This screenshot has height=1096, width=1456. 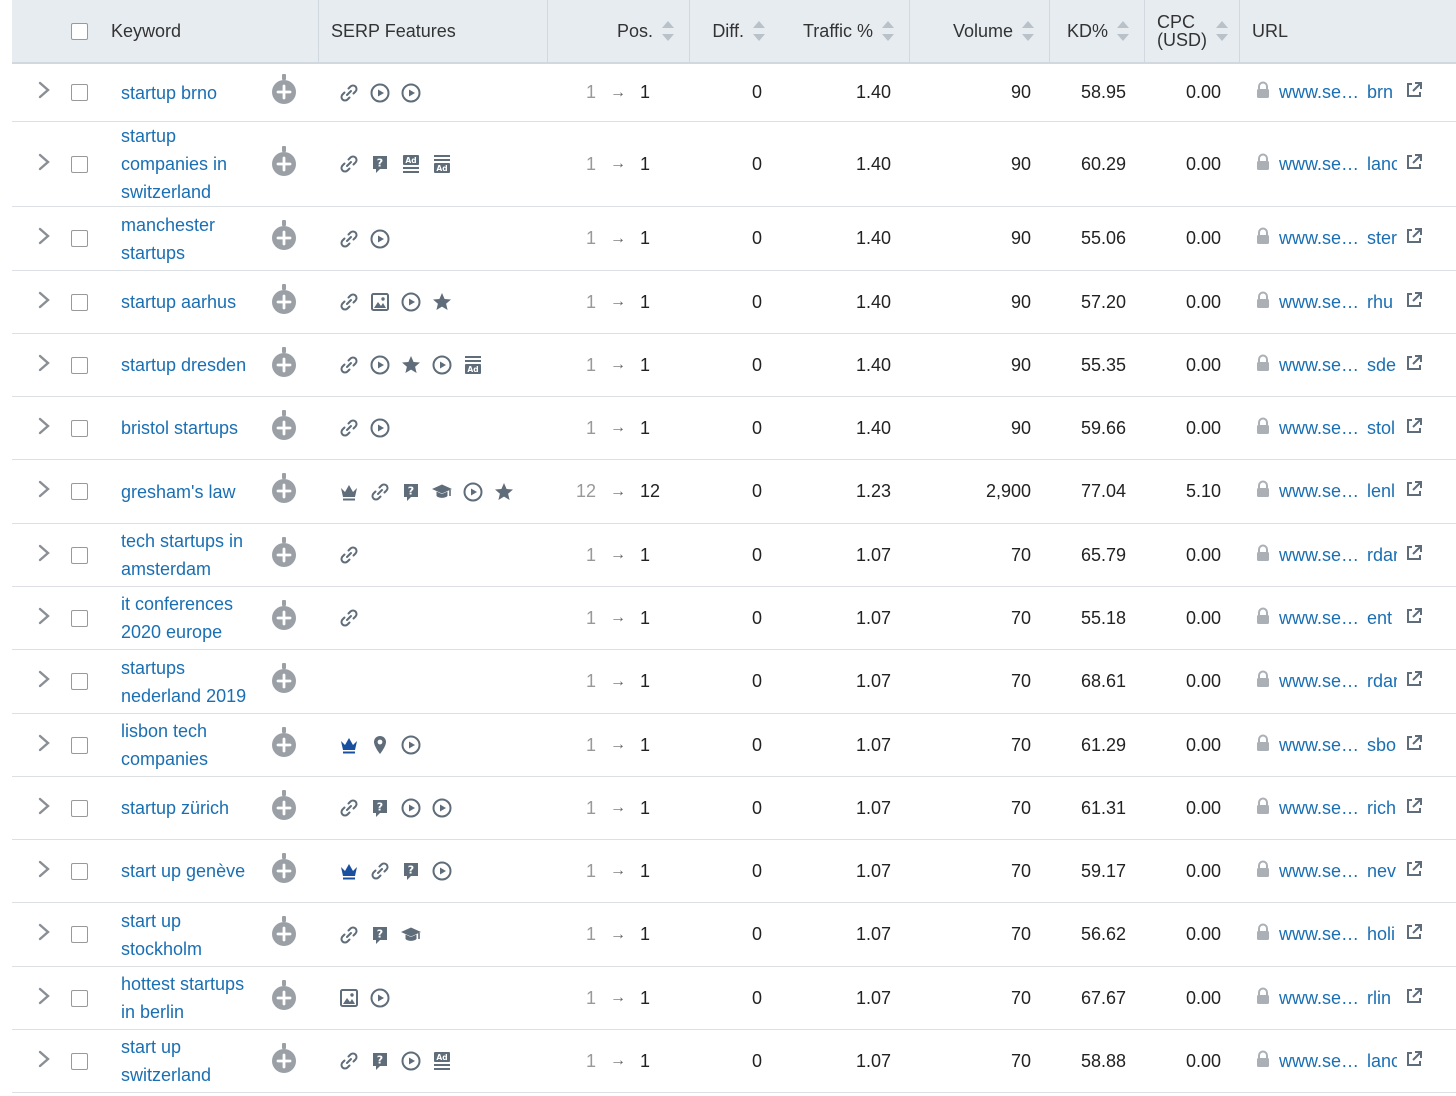 I want to click on keyword-link: tech startups in amsterdam, so click(x=171, y=555).